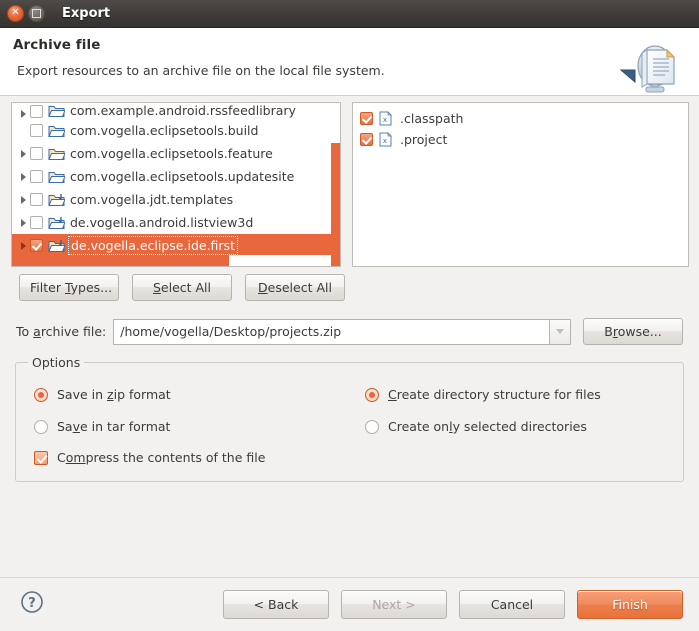 Image resolution: width=699 pixels, height=631 pixels. Describe the element at coordinates (120, 260) in the screenshot. I see `tree-horizontal-scroll-thumb` at that location.